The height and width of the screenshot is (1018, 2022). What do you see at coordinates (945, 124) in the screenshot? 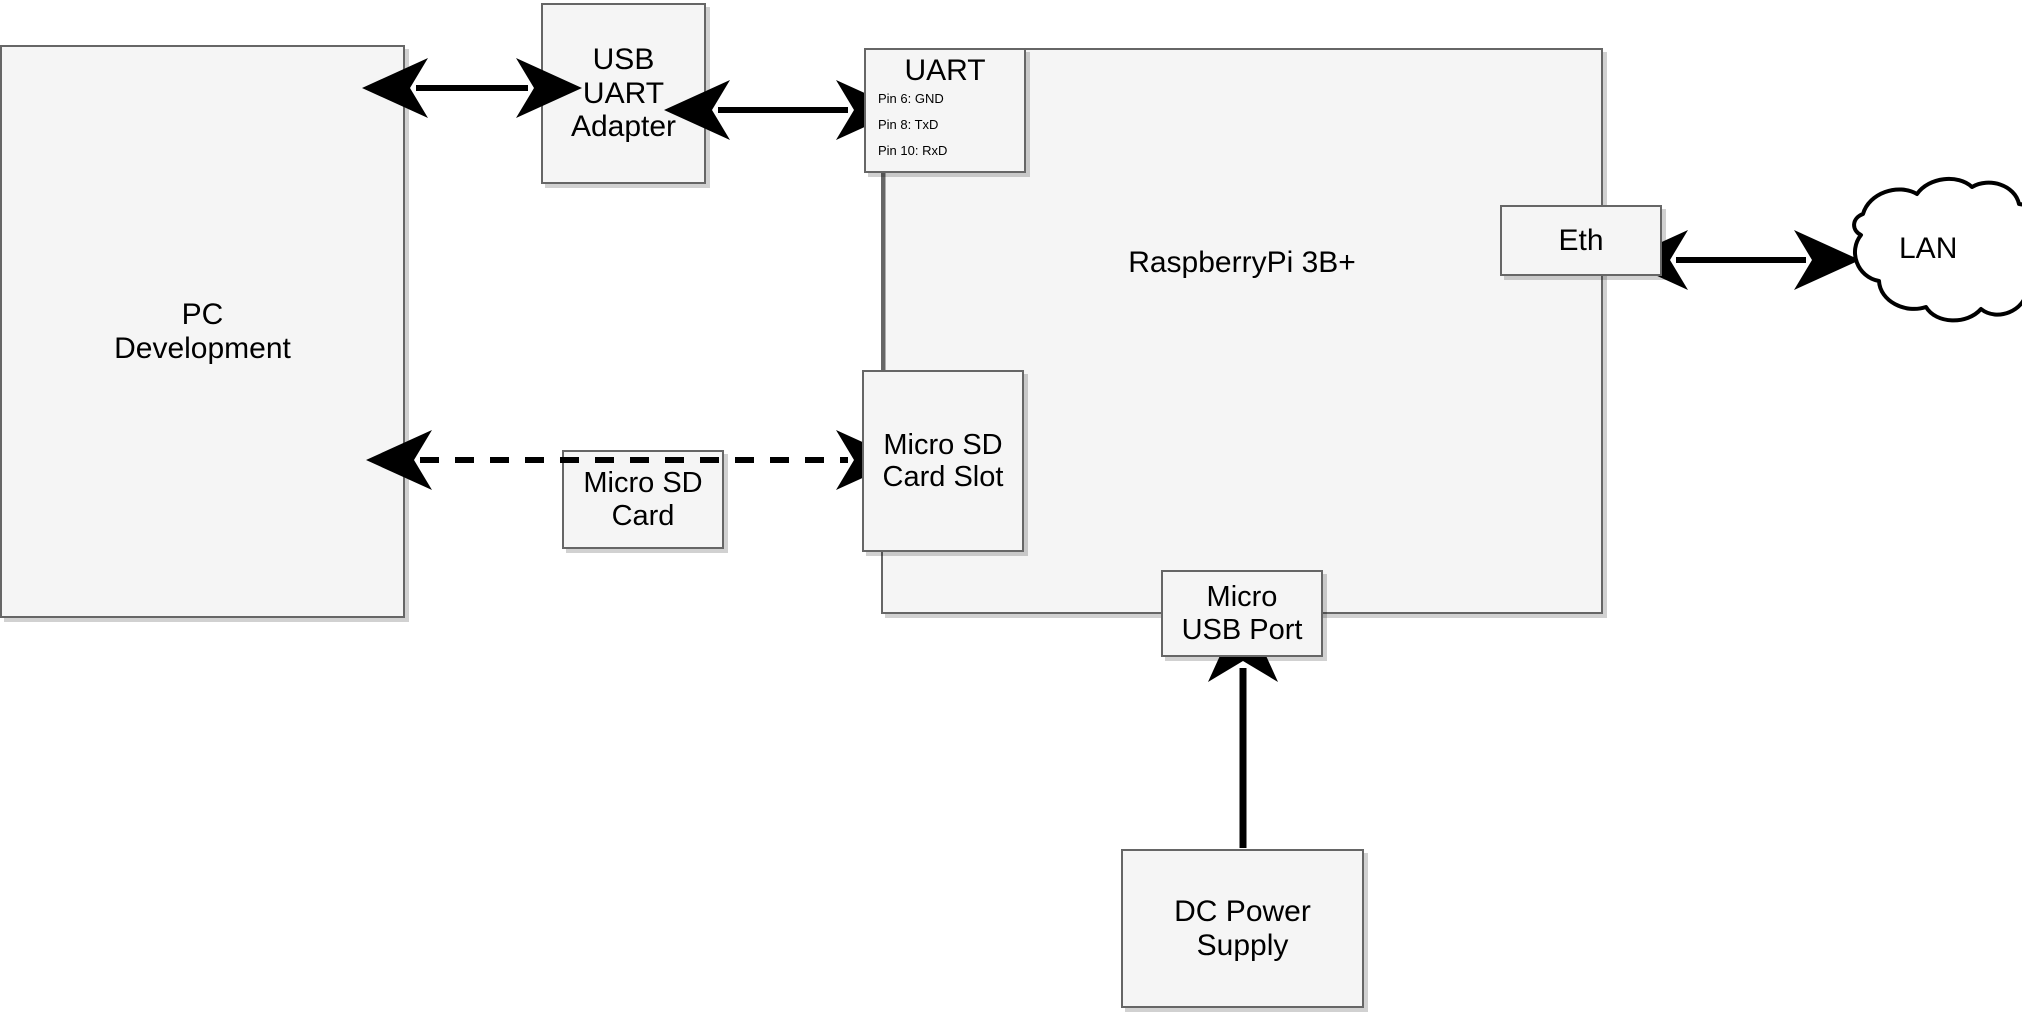
I see `node-uart-pin-list: Pin 6: GND Pin 8: TxD Pin 10: RxD` at bounding box center [945, 124].